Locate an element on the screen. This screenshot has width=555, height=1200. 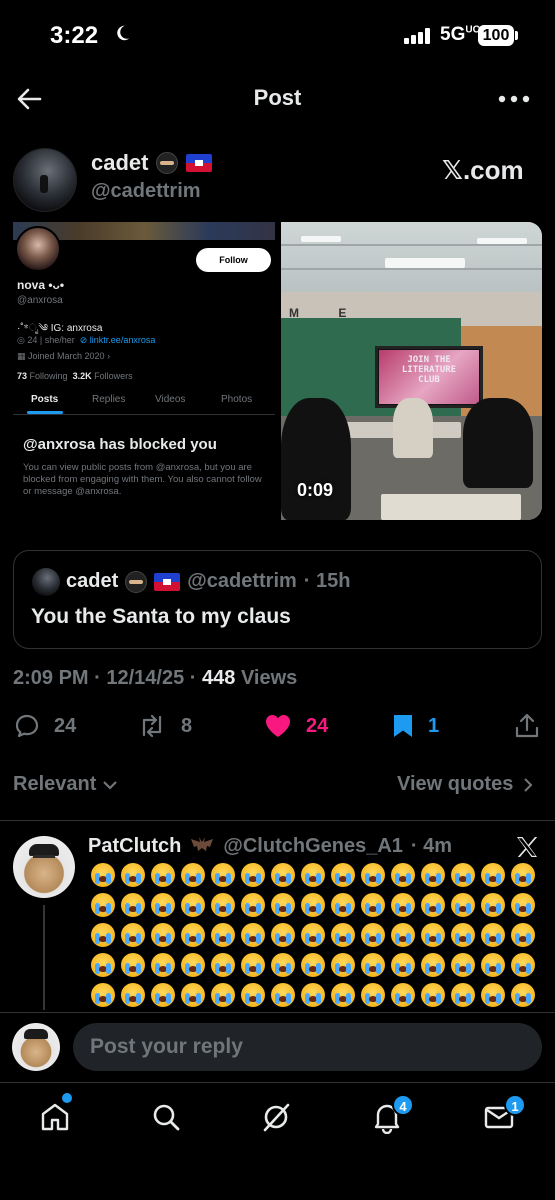
calendar-icon: ▦ is located at coordinates (23, 356).